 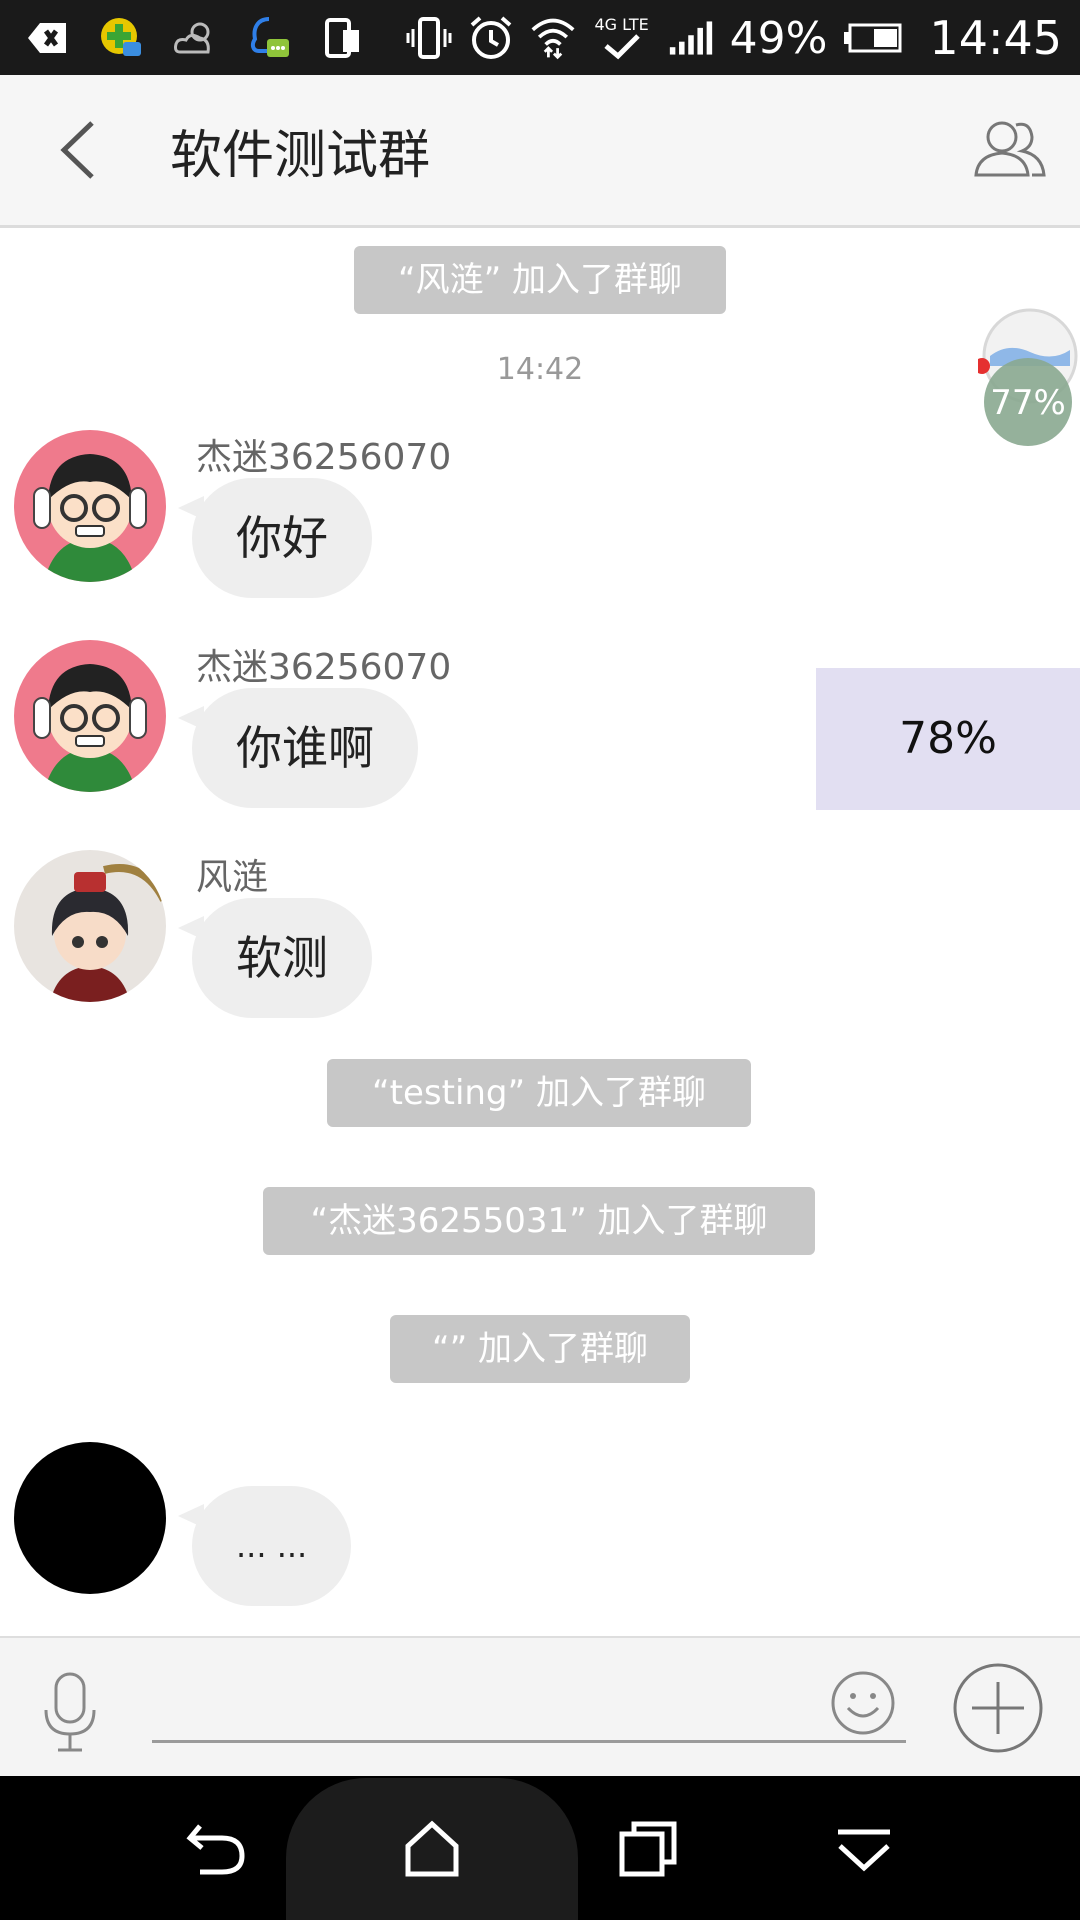 I want to click on alarm-icon, so click(x=491, y=38).